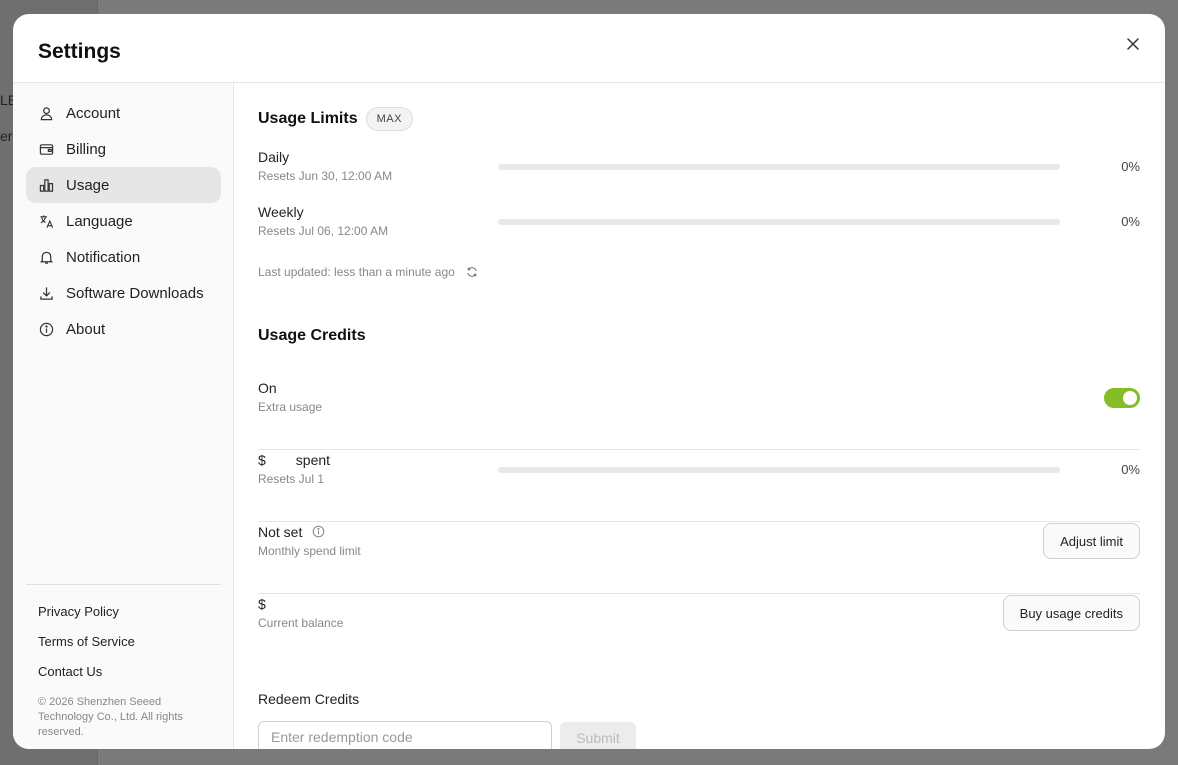 Image resolution: width=1178 pixels, height=765 pixels. Describe the element at coordinates (1091, 541) in the screenshot. I see `adjust-limit-button: Adjust limit` at that location.